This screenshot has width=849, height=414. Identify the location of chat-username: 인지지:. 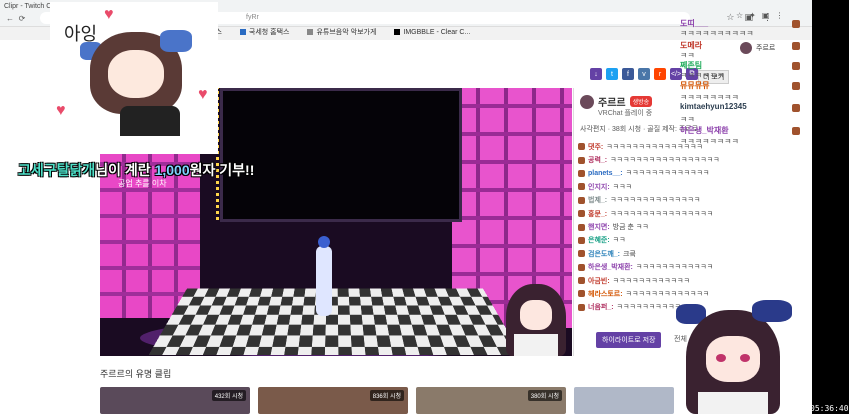
(599, 187).